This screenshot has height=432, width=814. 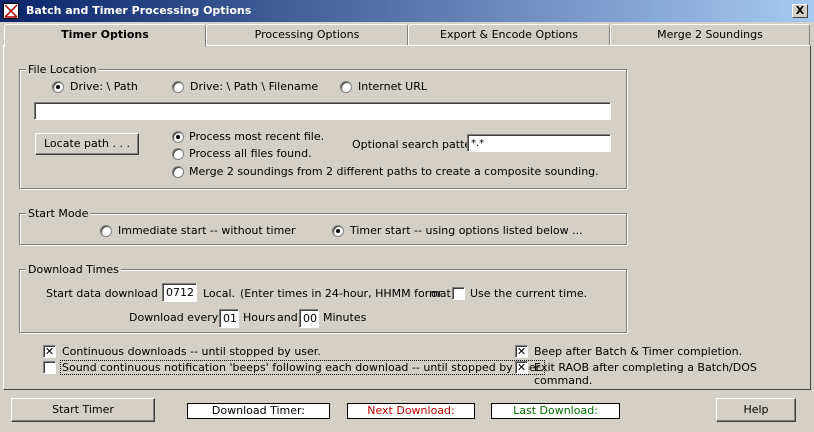 What do you see at coordinates (254, 86) in the screenshot?
I see `radio-drive-path-filename-label: Drive: \ Path \ Filename` at bounding box center [254, 86].